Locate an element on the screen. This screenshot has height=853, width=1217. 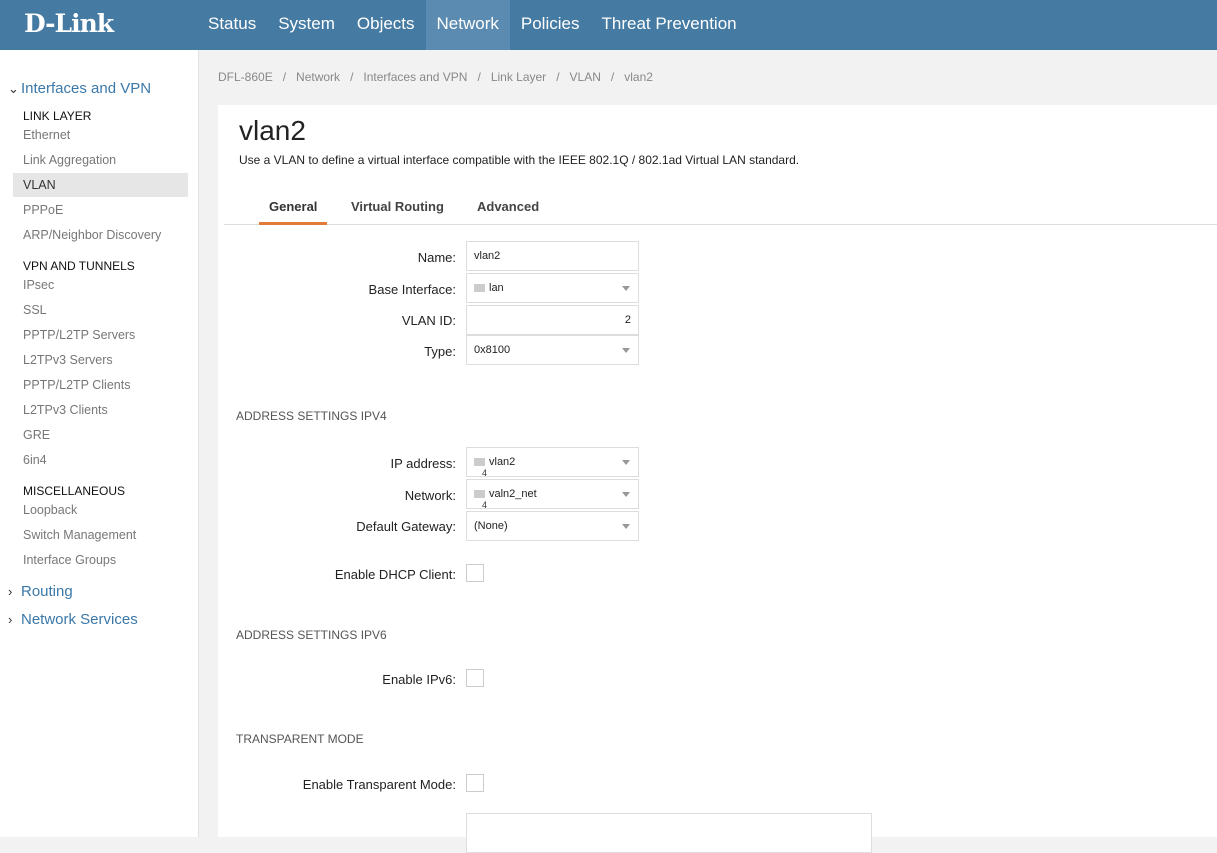
sidebar-item-6in4: 6in4 is located at coordinates (100, 460).